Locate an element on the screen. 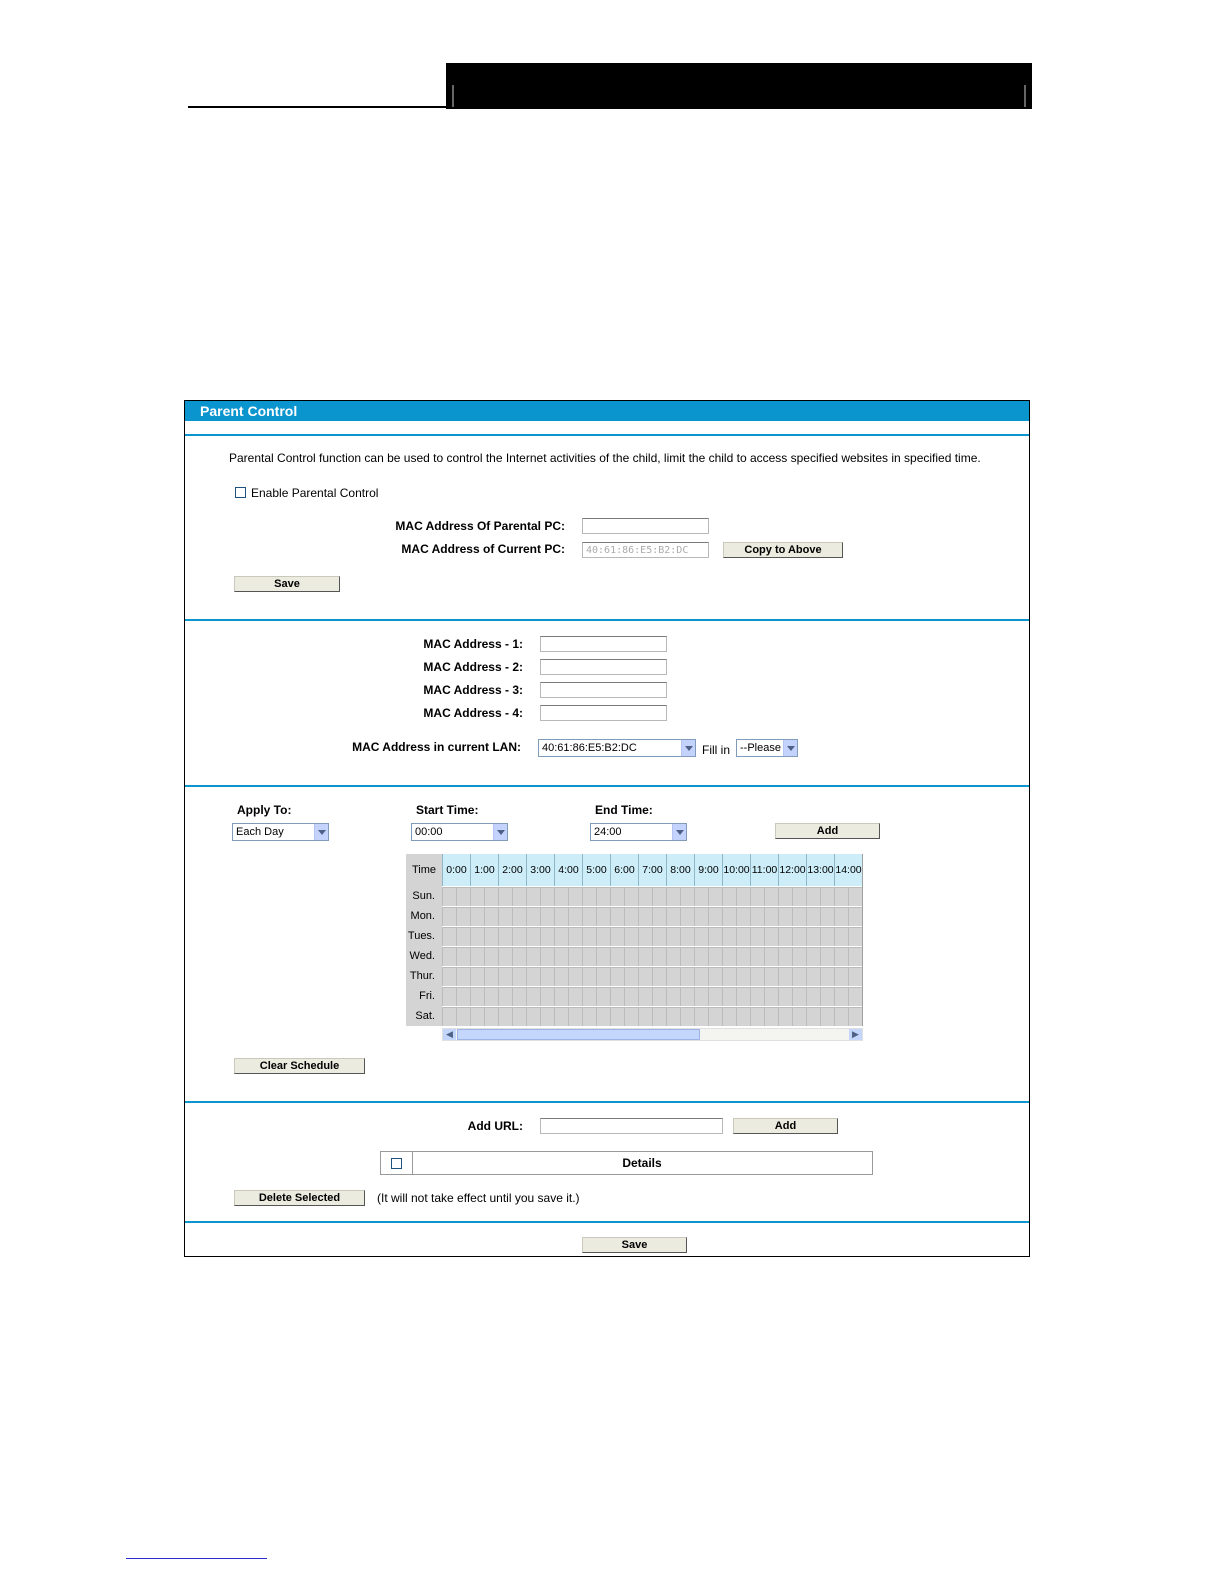  start-time-select: 00:00 is located at coordinates (459, 832).